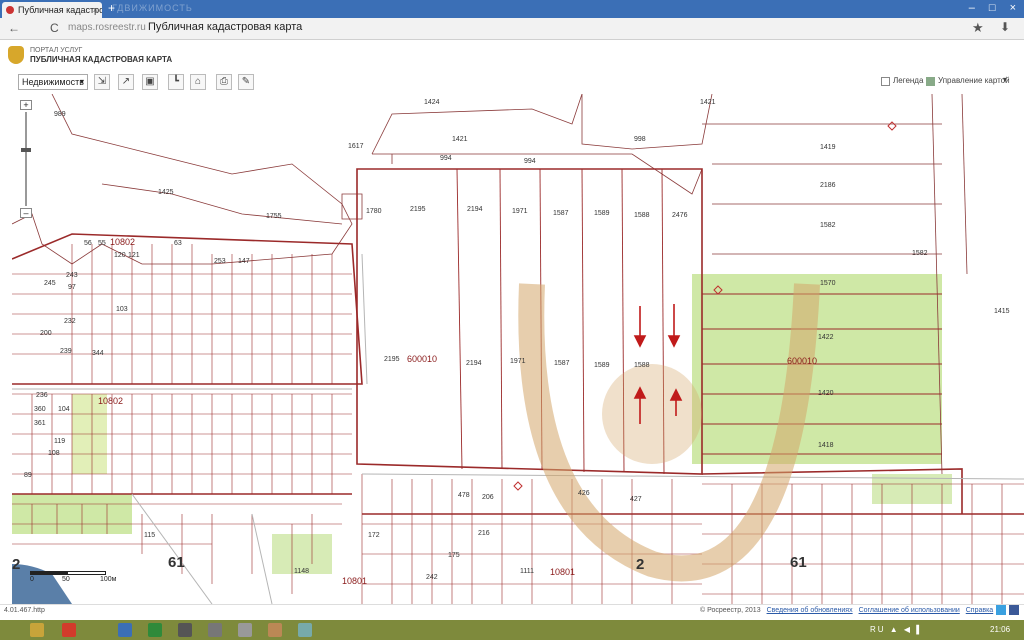 The image size is (1024, 640). I want to click on parcel-label: 989, so click(60, 114).